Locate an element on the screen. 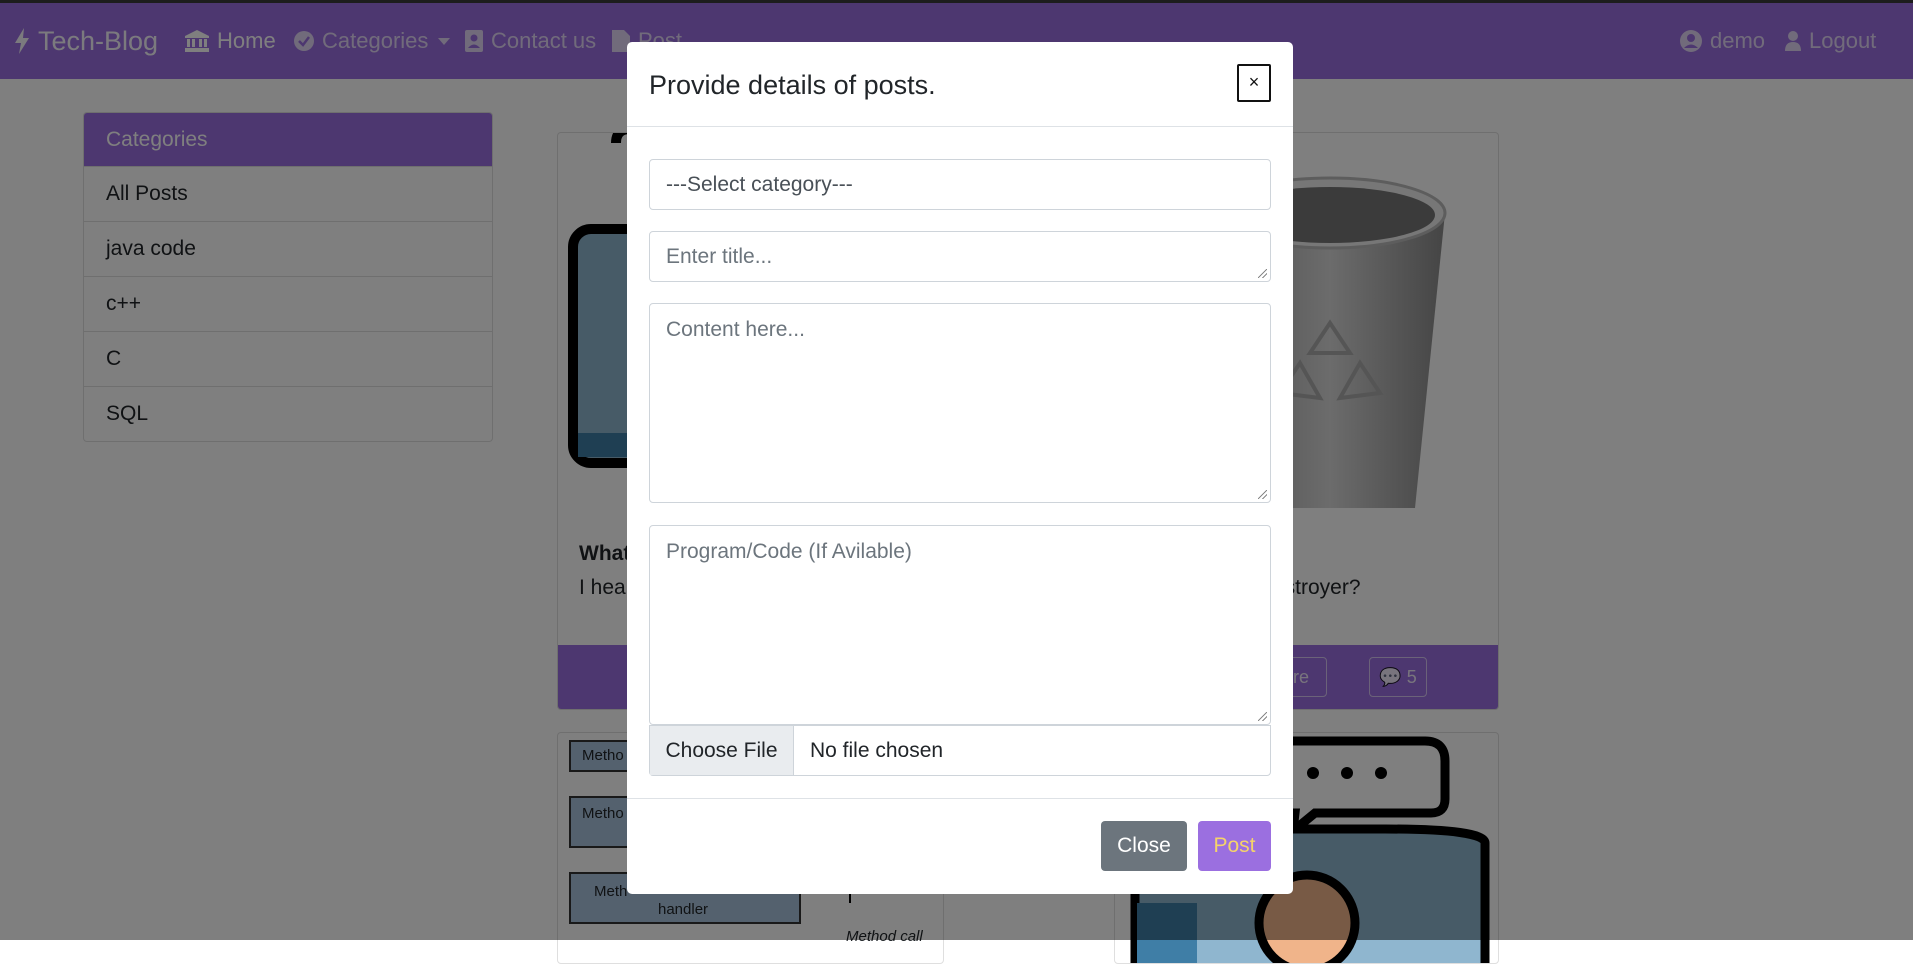 This screenshot has width=1913, height=964. file-input: Choose File No file chosen is located at coordinates (960, 750).